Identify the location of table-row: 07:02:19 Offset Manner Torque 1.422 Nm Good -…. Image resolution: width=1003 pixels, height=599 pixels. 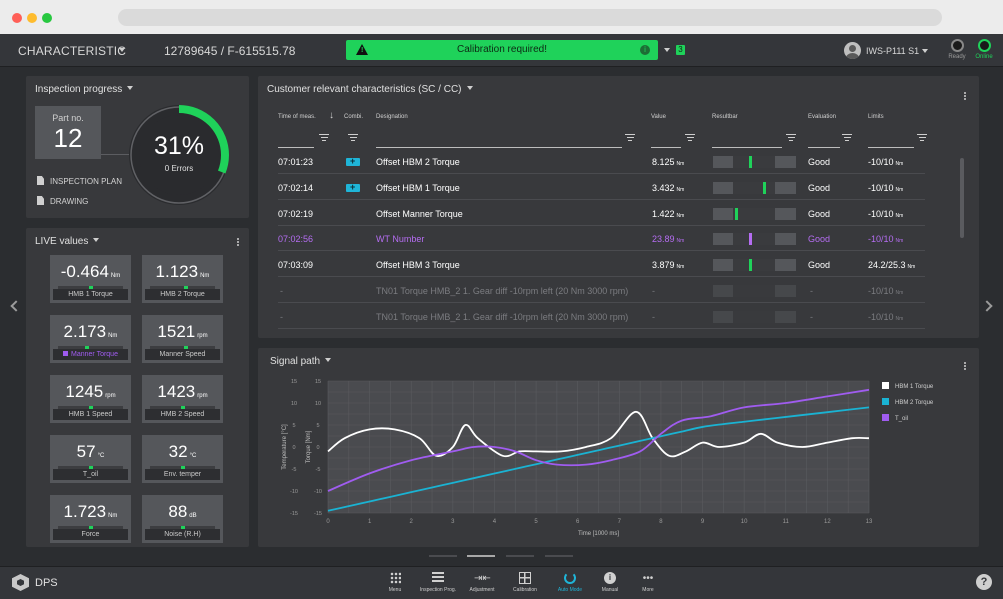
(601, 213).